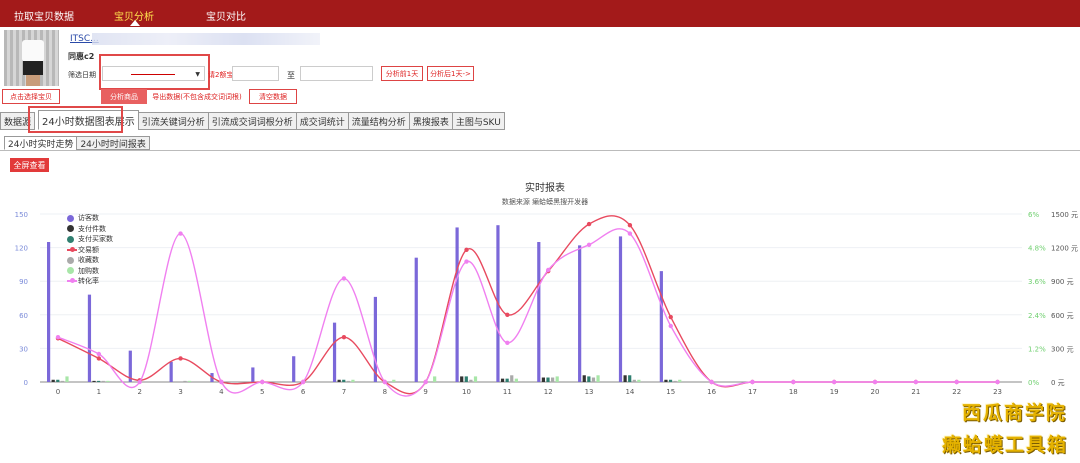  Describe the element at coordinates (81, 56) in the screenshot. I see `shop-name: 同惠c2` at that location.